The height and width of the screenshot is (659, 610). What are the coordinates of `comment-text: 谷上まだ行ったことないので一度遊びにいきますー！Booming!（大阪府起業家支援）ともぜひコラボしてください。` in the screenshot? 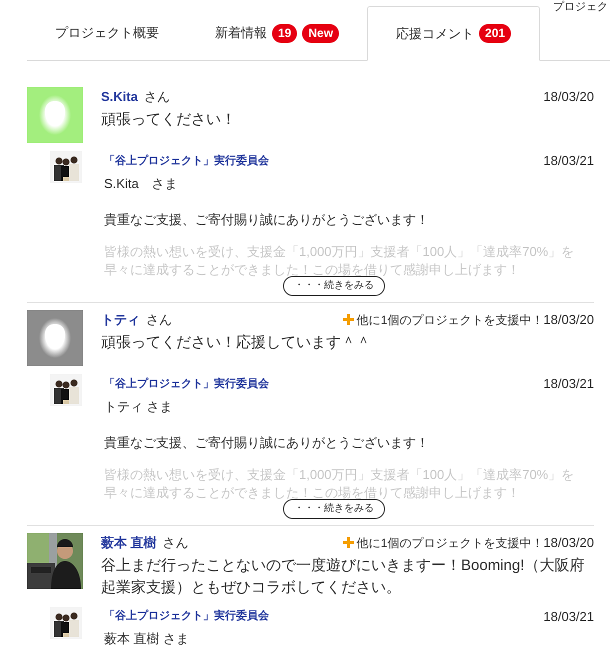 It's located at (343, 577).